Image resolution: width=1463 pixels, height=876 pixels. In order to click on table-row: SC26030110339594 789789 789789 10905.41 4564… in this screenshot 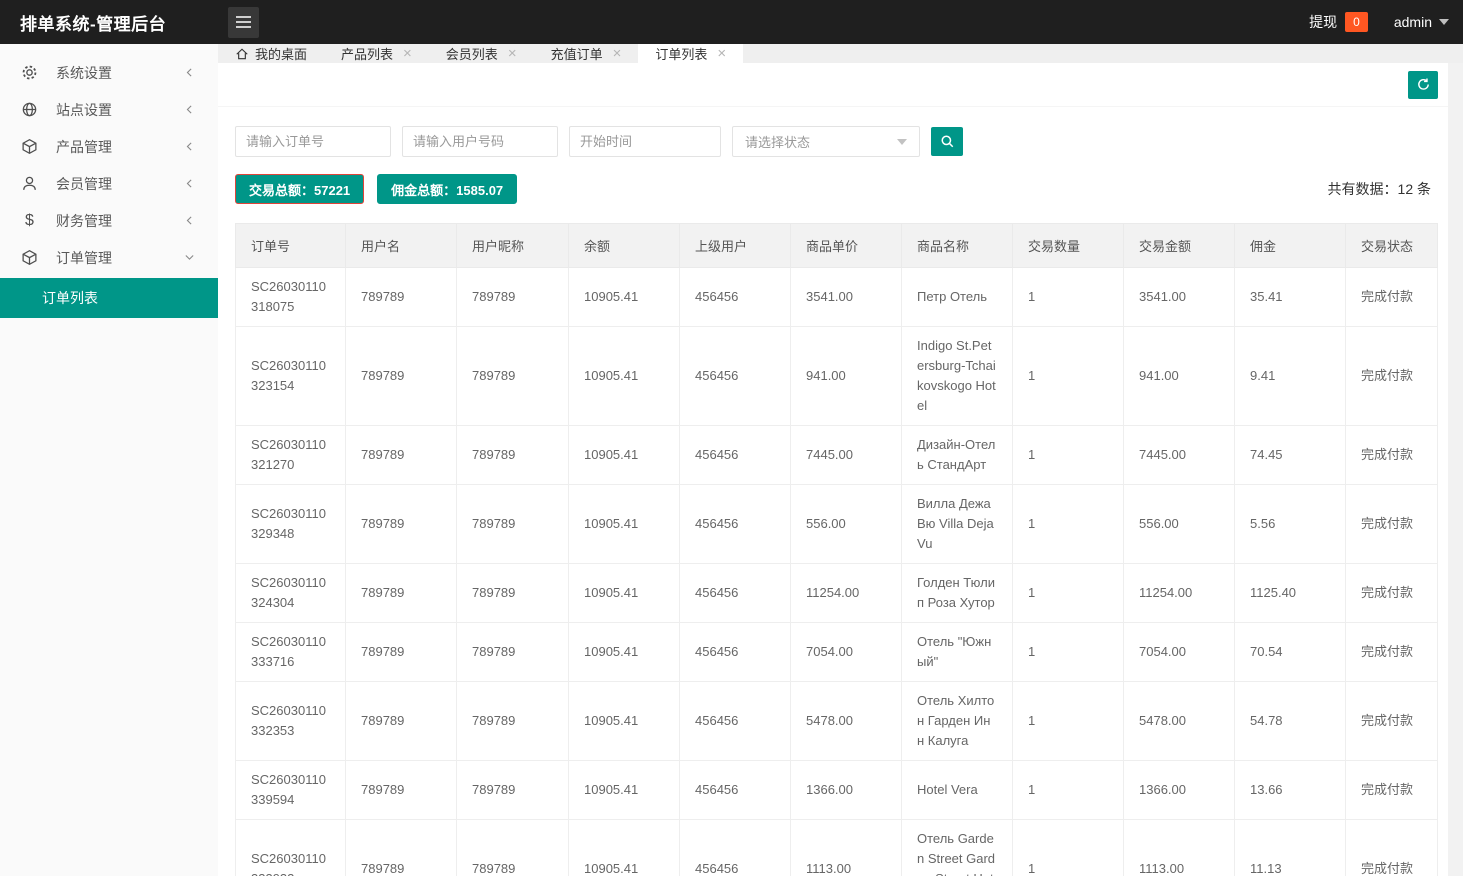, I will do `click(836, 790)`.